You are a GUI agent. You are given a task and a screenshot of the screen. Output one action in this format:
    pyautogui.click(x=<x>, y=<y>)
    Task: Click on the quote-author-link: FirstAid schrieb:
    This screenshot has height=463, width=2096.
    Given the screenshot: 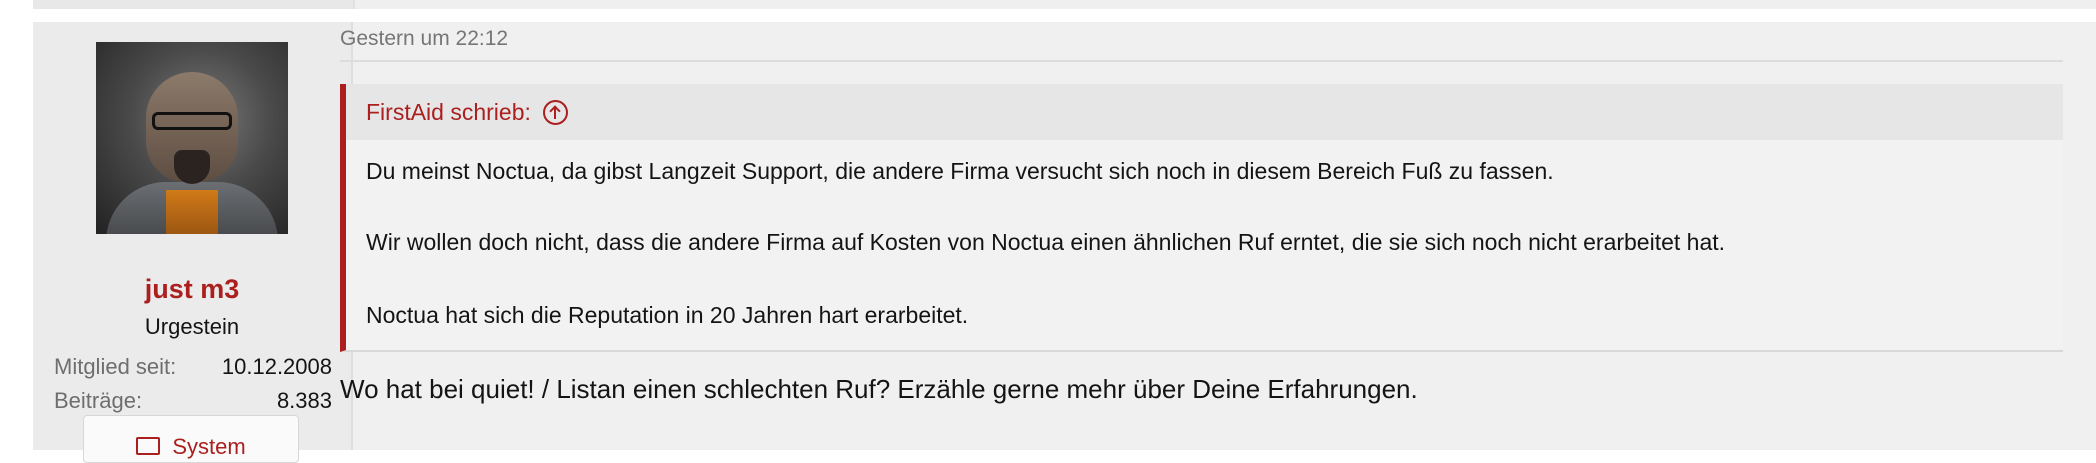 What is the action you would take?
    pyautogui.click(x=448, y=112)
    